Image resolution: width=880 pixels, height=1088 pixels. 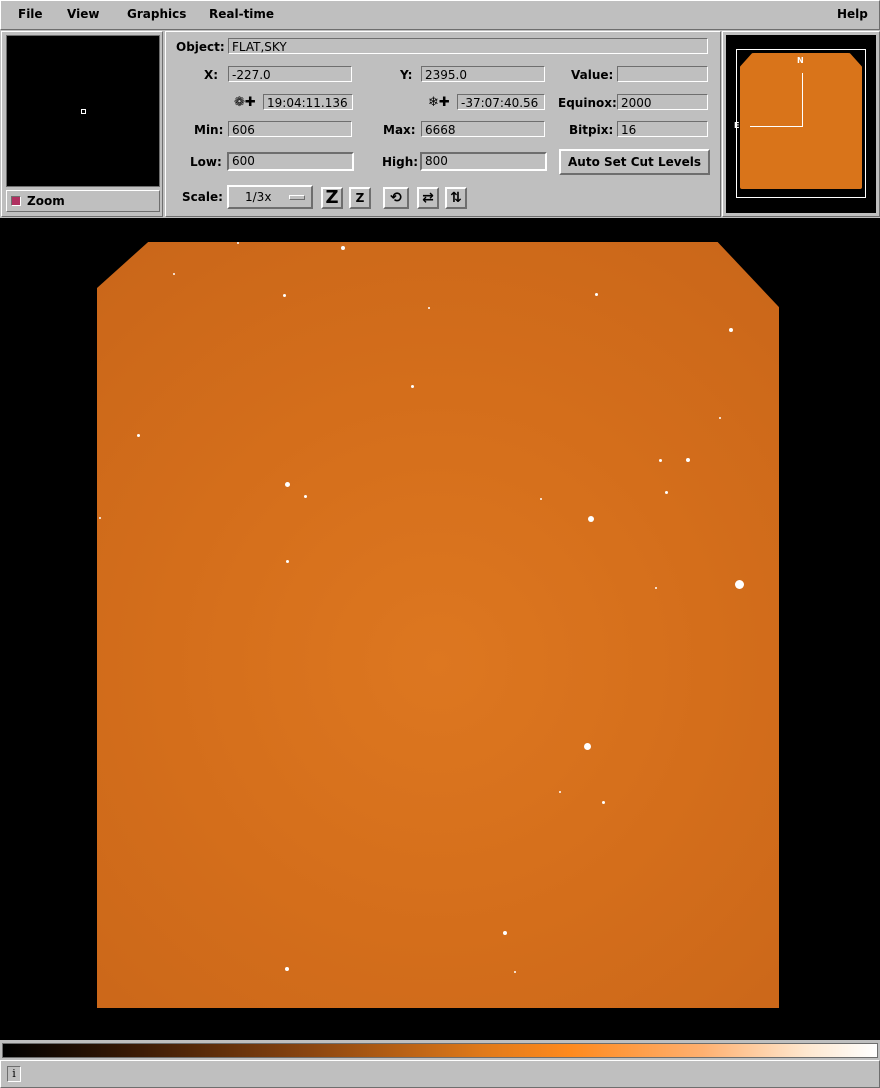 What do you see at coordinates (290, 161) in the screenshot?
I see `low-input: 600` at bounding box center [290, 161].